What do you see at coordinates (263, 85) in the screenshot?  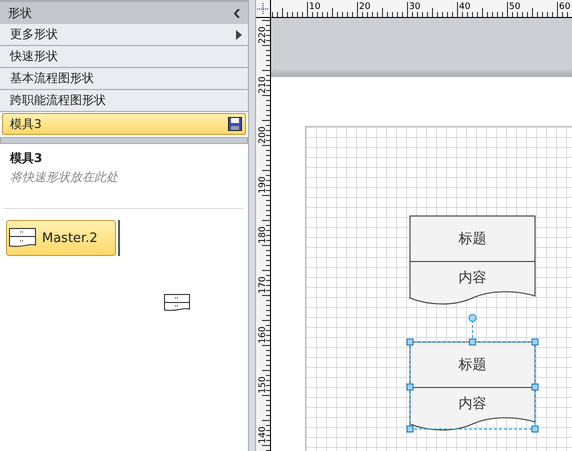 I see `ruler-label: 210` at bounding box center [263, 85].